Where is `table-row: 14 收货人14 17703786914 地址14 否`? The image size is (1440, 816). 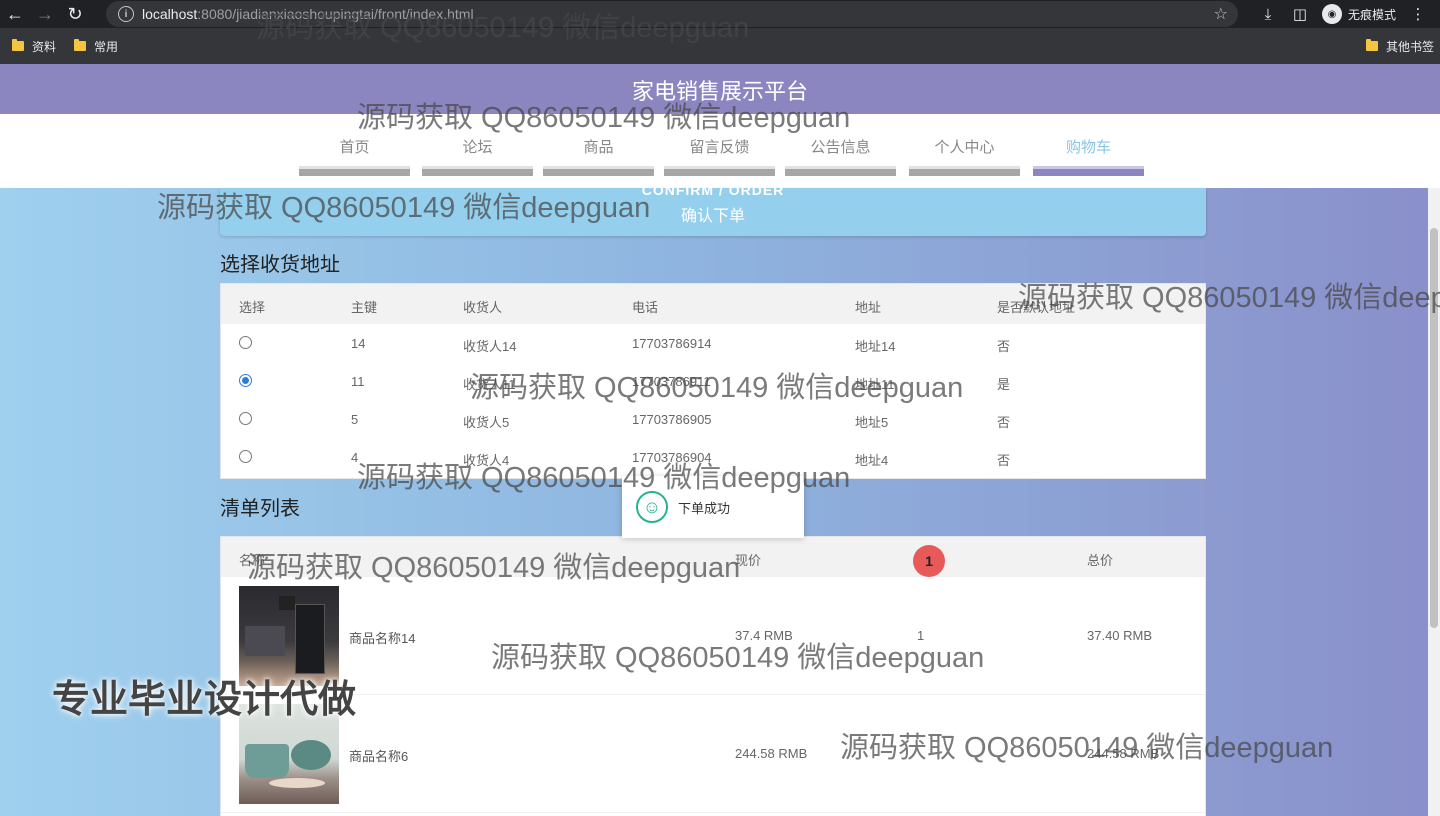 table-row: 14 收货人14 17703786914 地址14 否 is located at coordinates (713, 343).